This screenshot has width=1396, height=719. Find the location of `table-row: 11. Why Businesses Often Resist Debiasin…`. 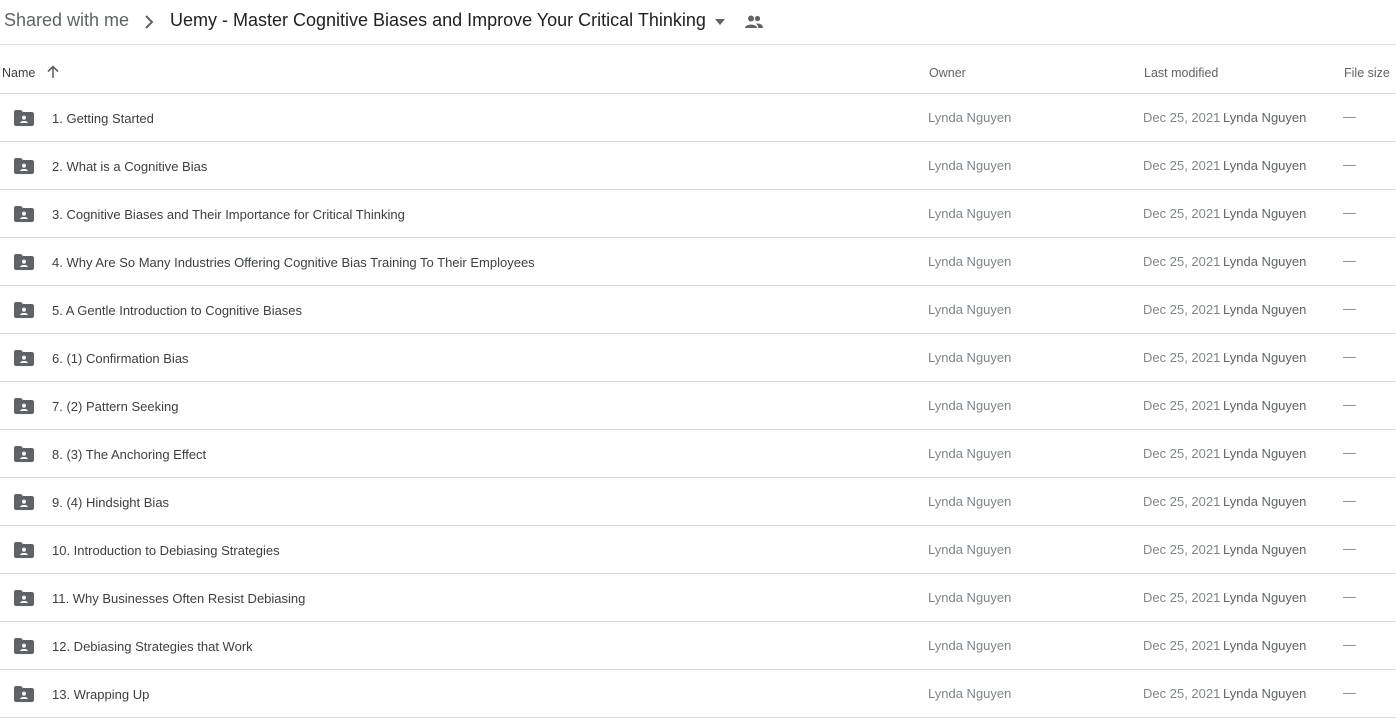

table-row: 11. Why Businesses Often Resist Debiasin… is located at coordinates (698, 598).